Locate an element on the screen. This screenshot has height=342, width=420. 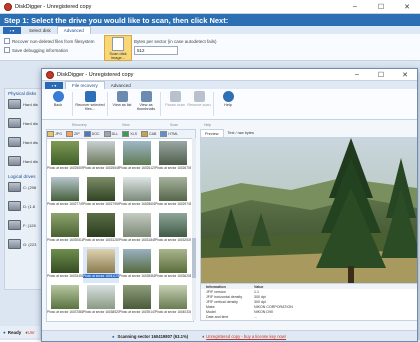
view-as-thumbnails-button: View as thumbnails is located at coordinates (146, 104).